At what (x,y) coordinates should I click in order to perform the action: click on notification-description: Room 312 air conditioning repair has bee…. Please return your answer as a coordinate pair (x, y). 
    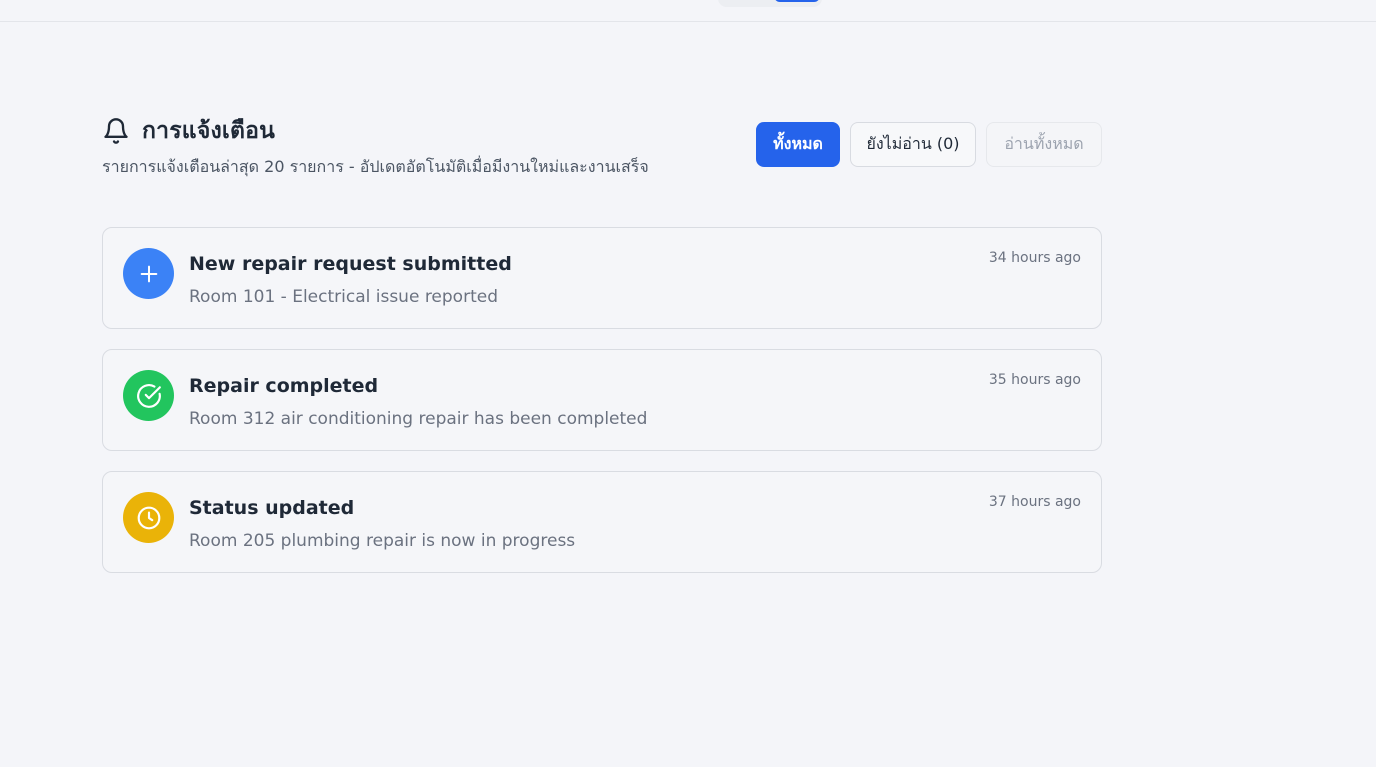
    Looking at the image, I should click on (418, 419).